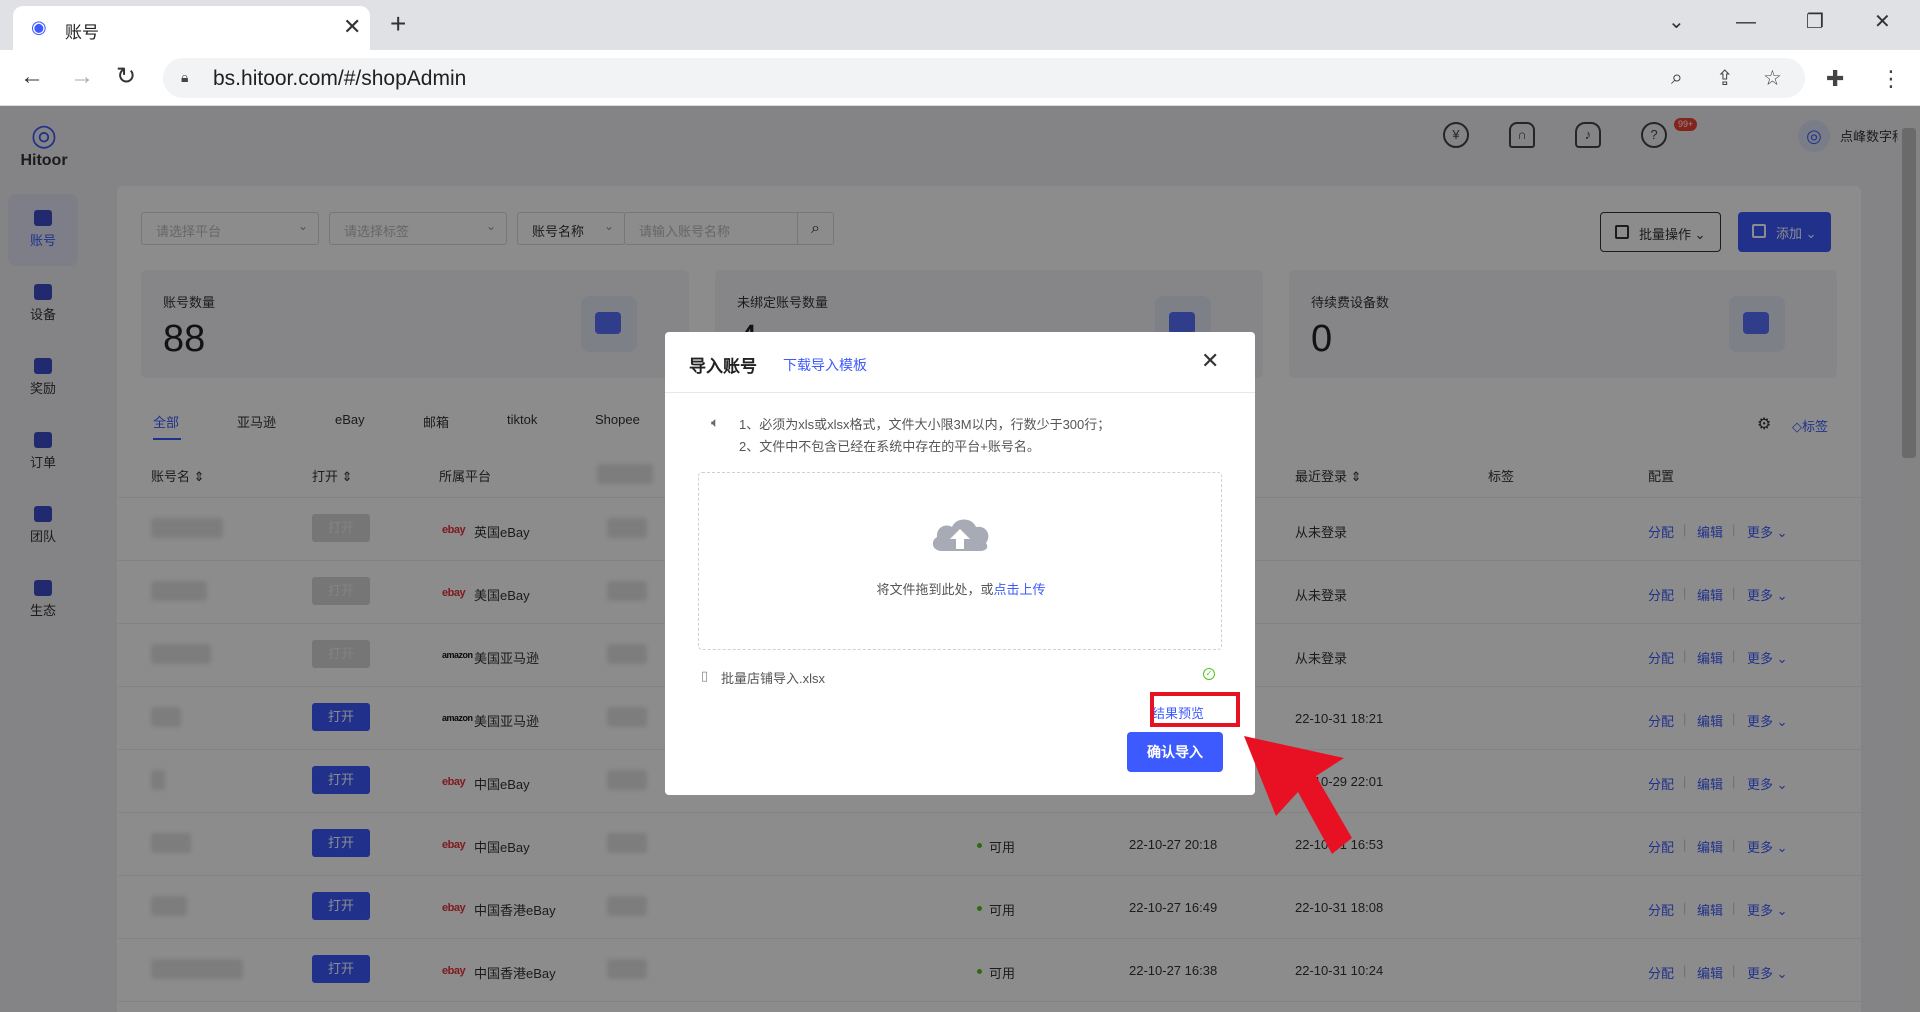 This screenshot has height=1012, width=1920. Describe the element at coordinates (39, 27) in the screenshot. I see `fingerprint-icon: ◉` at that location.